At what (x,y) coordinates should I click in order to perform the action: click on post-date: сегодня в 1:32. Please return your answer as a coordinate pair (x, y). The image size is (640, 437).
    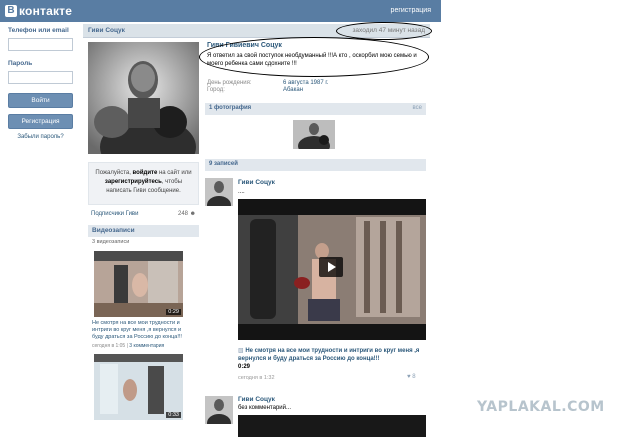
    Looking at the image, I should click on (256, 378).